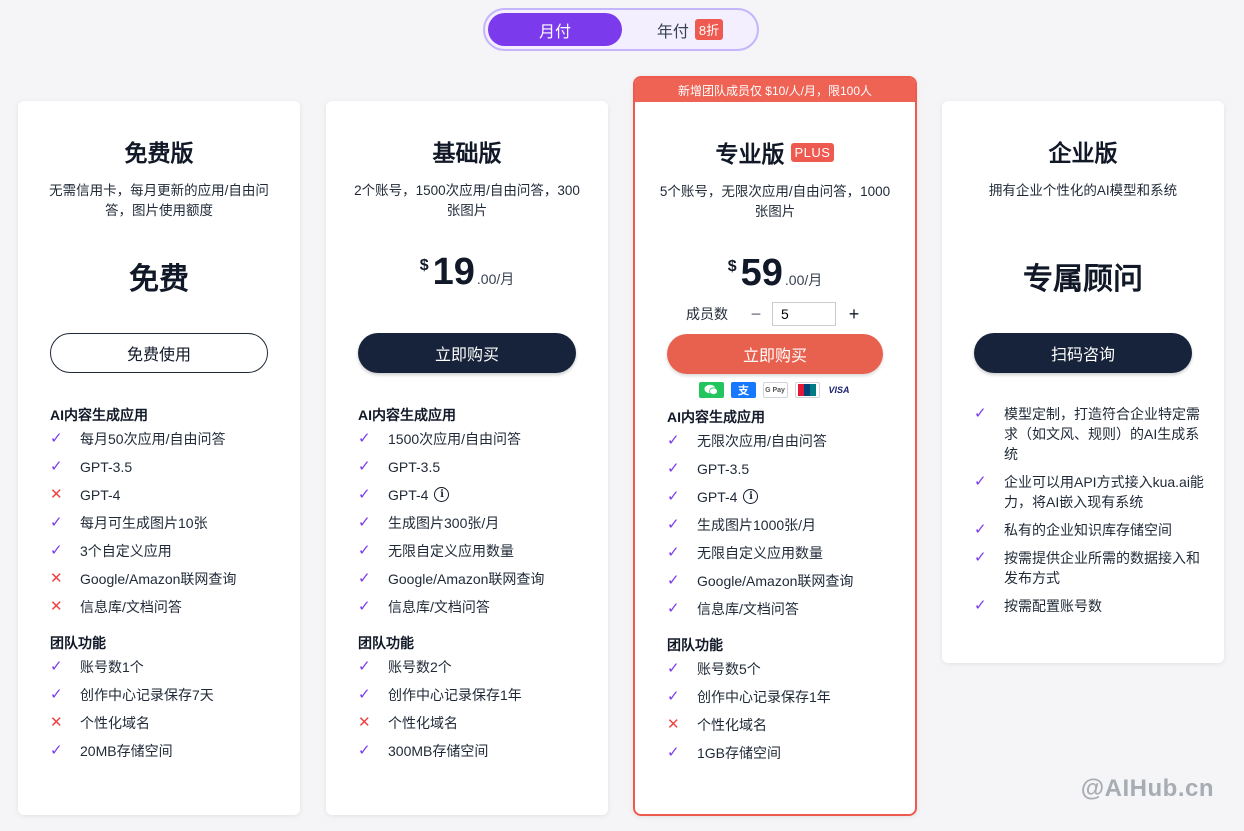  What do you see at coordinates (438, 751) in the screenshot?
I see `feature-text: 300MB存储空间` at bounding box center [438, 751].